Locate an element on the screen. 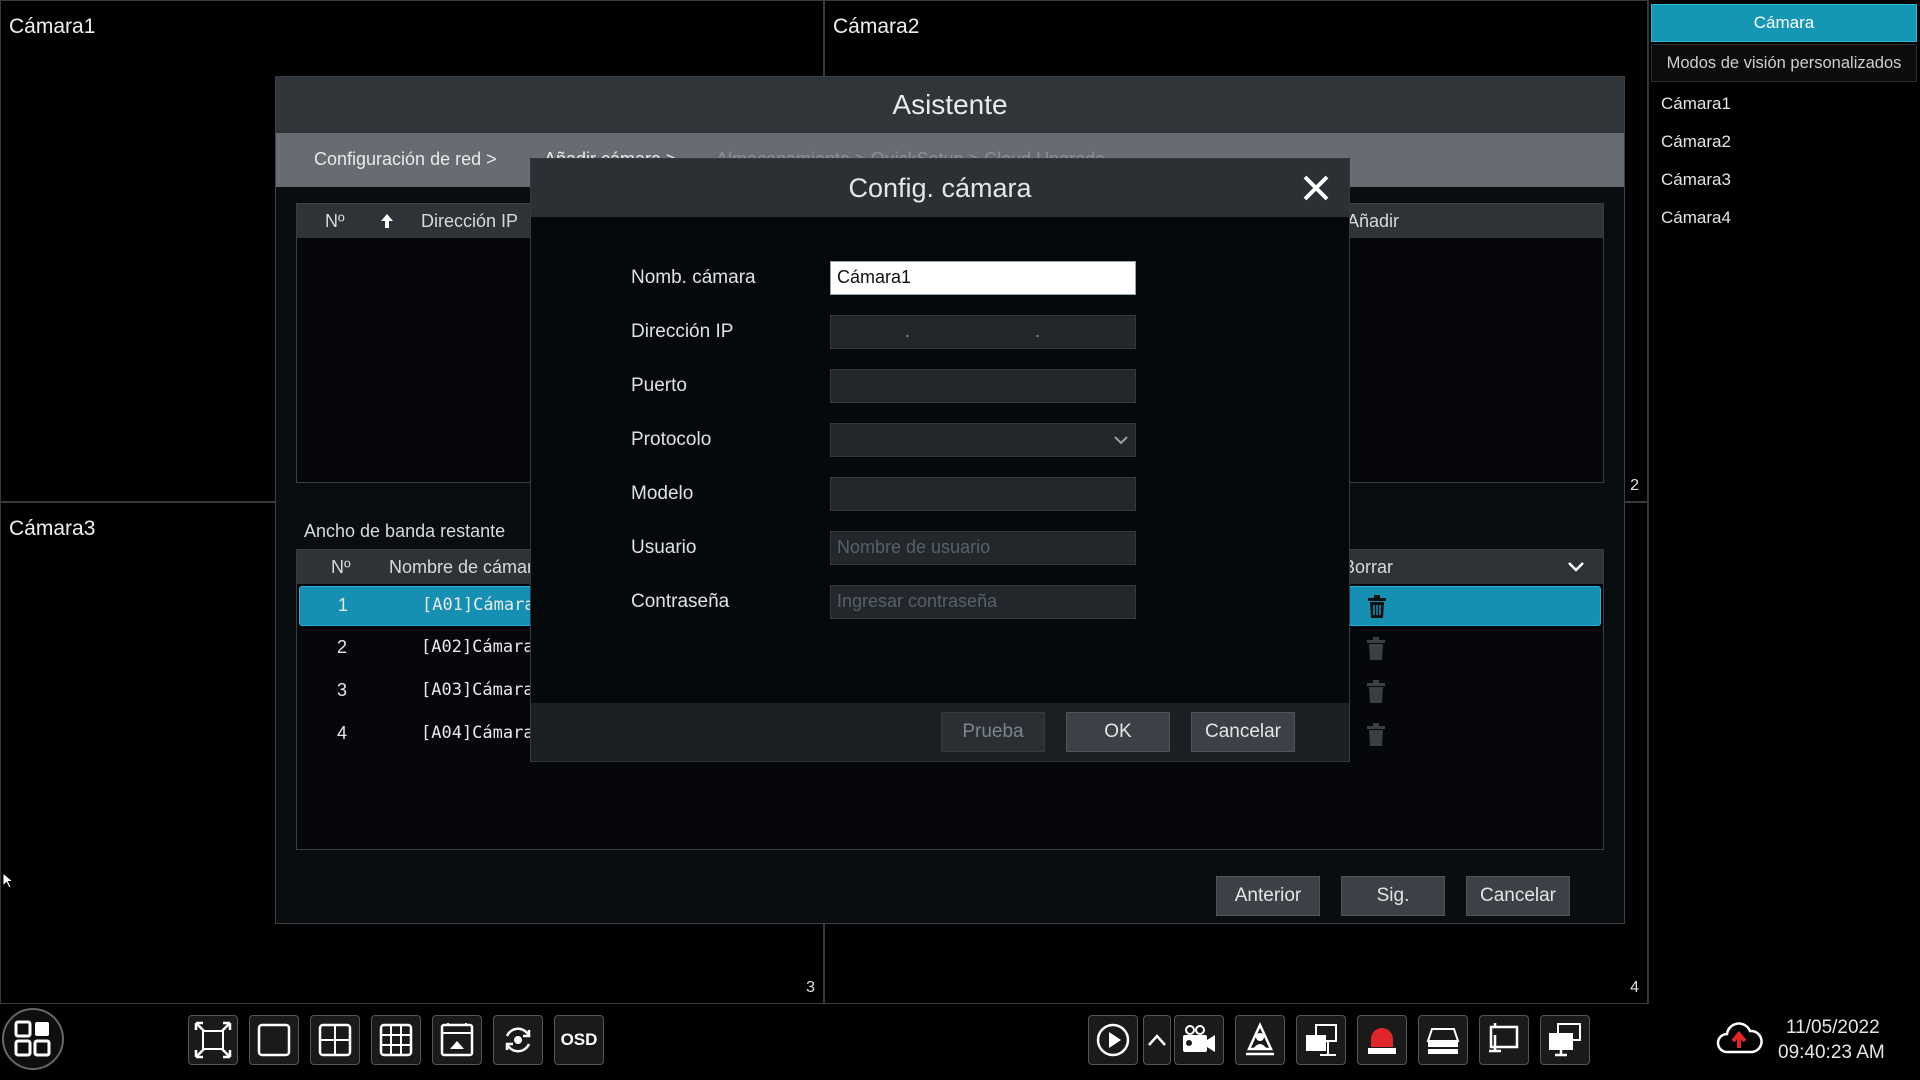 The image size is (1920, 1080). camera-list-item: Cámara4 is located at coordinates (1696, 218).